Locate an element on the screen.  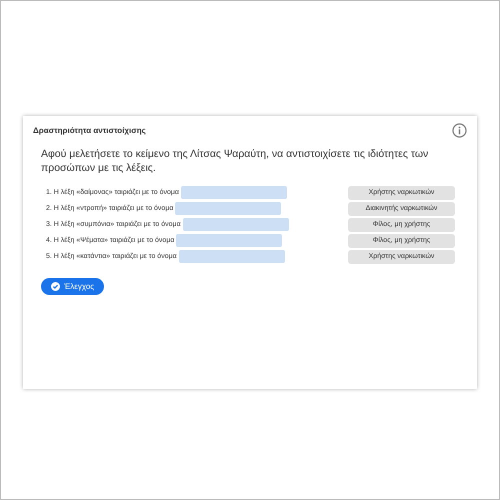
info-icon is located at coordinates (459, 130).